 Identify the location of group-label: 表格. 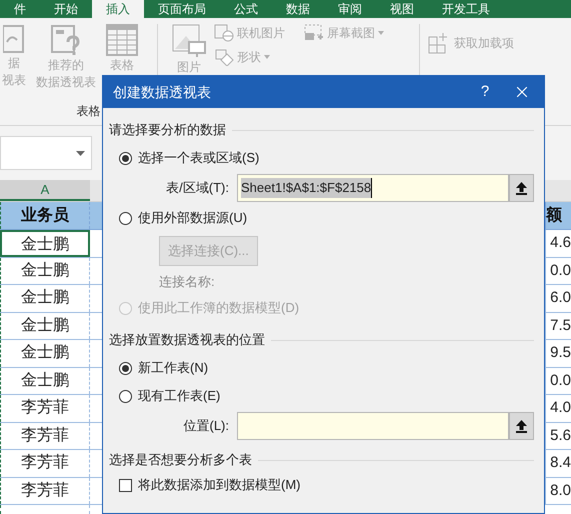
(88, 111).